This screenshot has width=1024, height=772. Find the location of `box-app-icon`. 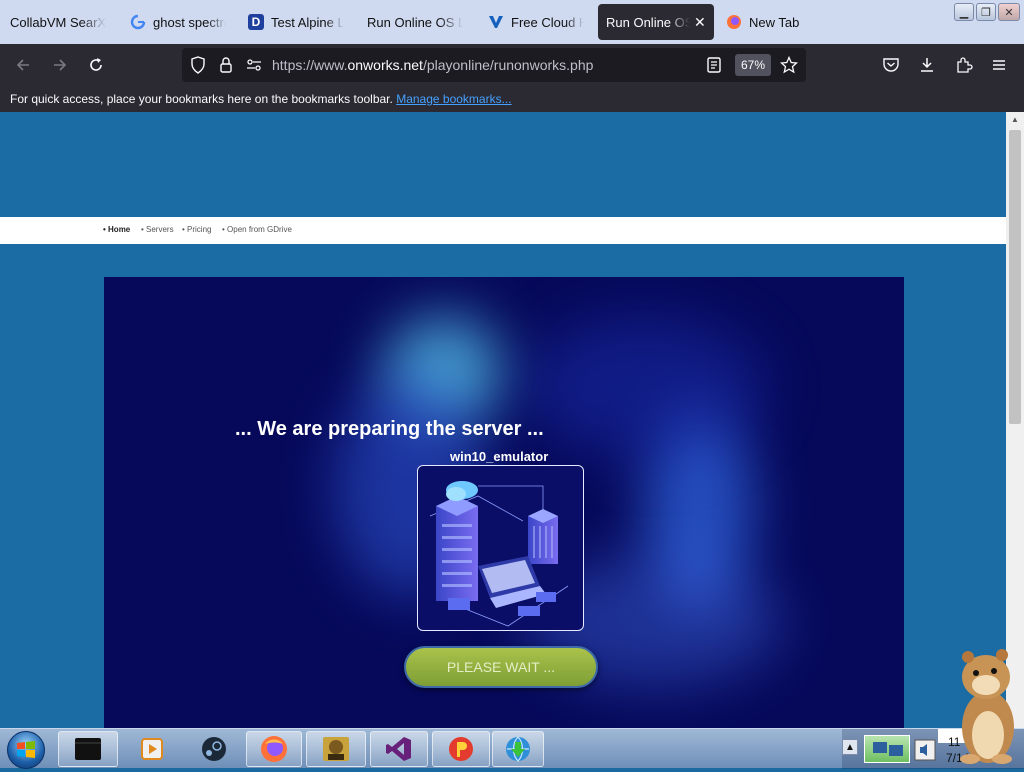

box-app-icon is located at coordinates (336, 749).